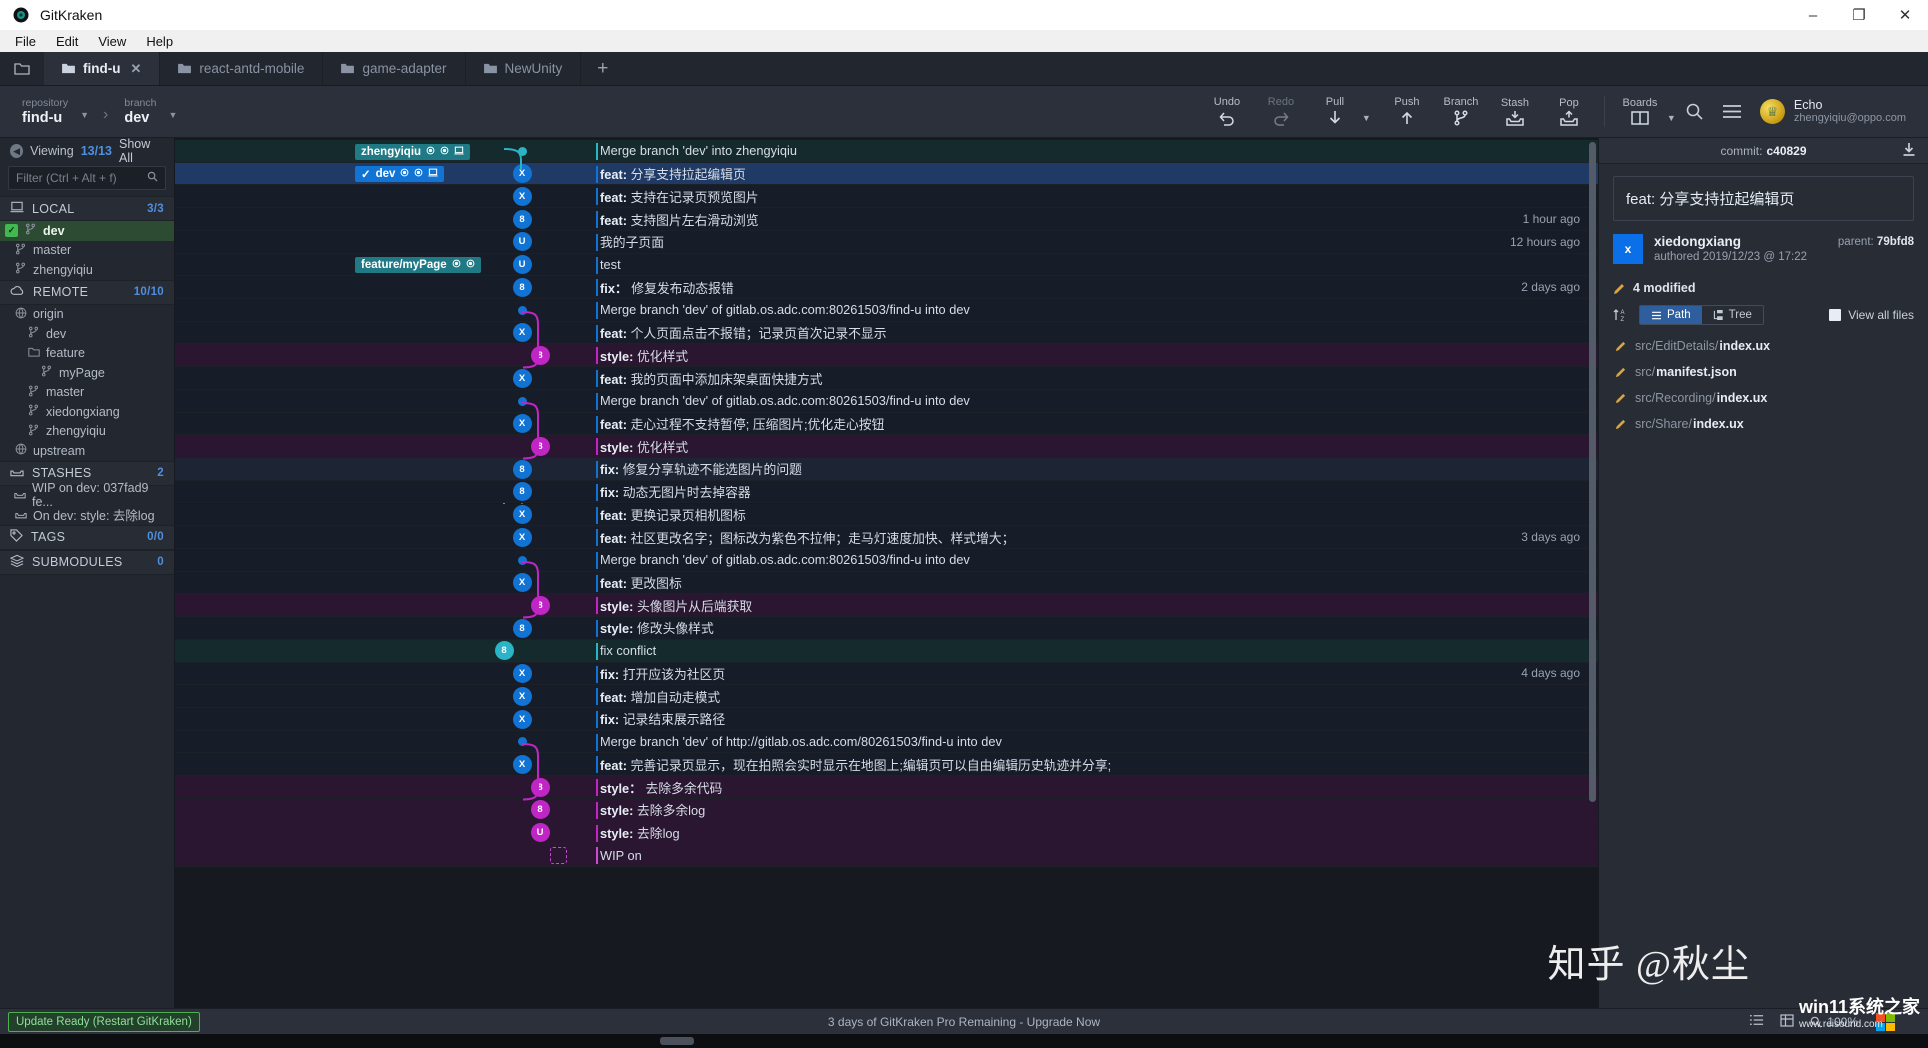 The image size is (1928, 1048). What do you see at coordinates (886, 515) in the screenshot?
I see `commit-row: feat: 更换记录页相机图标` at bounding box center [886, 515].